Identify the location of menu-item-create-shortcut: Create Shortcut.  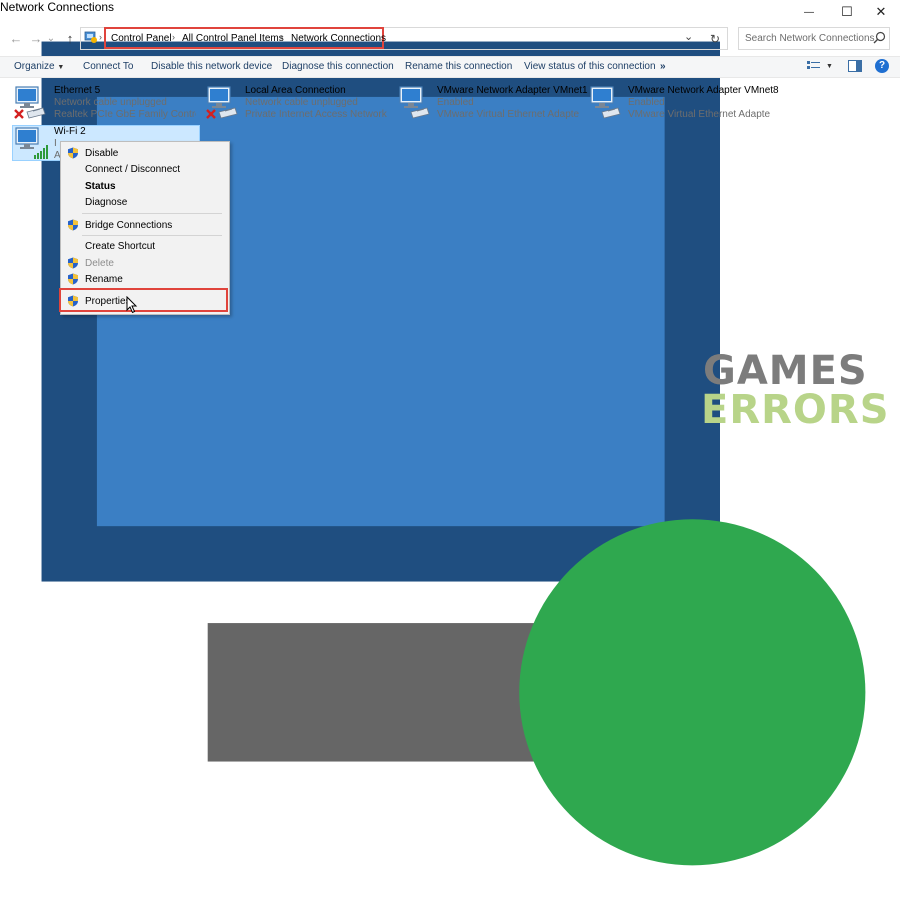
(120, 246).